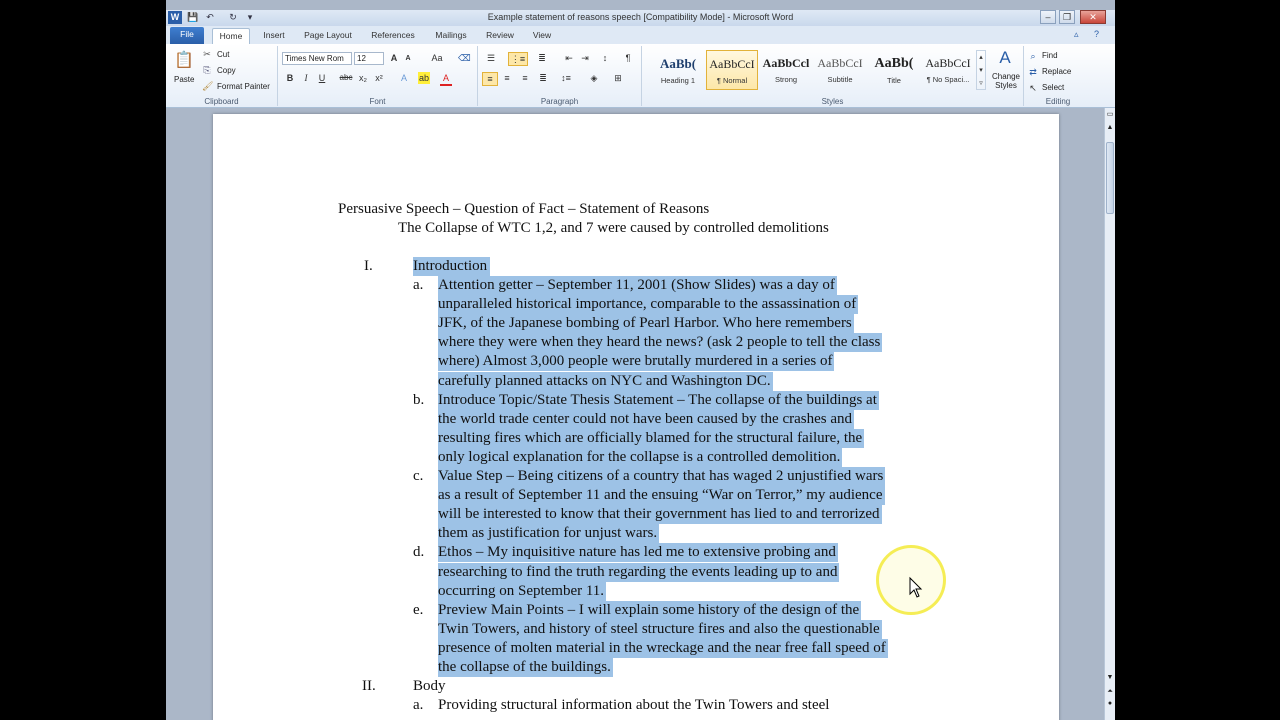 Image resolution: width=1280 pixels, height=720 pixels. I want to click on tab-insert: Insert, so click(274, 36).